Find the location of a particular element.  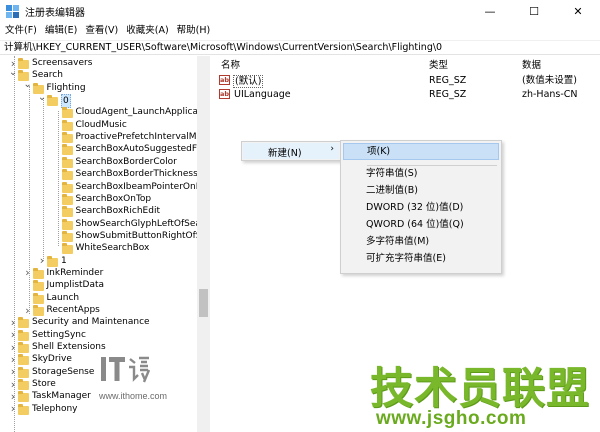

tree-item: ⌄ 0 is located at coordinates (100, 100).